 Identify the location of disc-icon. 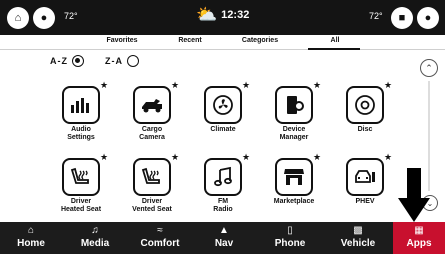
(365, 105).